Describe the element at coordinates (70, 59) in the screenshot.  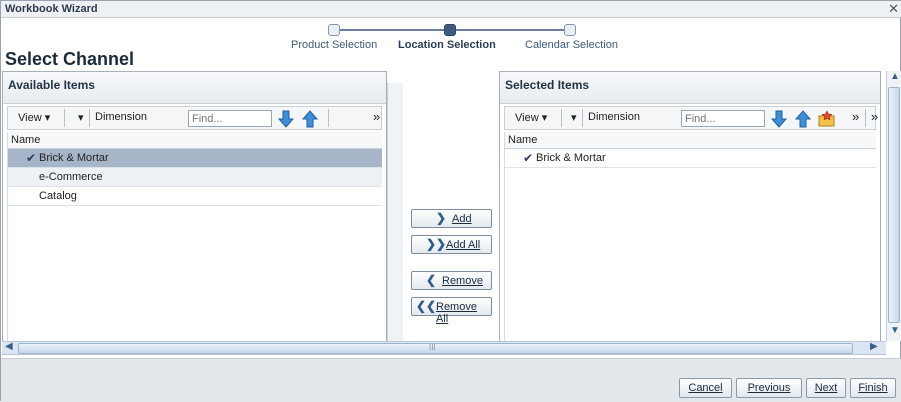
I see `page-title: Select Channel` at that location.